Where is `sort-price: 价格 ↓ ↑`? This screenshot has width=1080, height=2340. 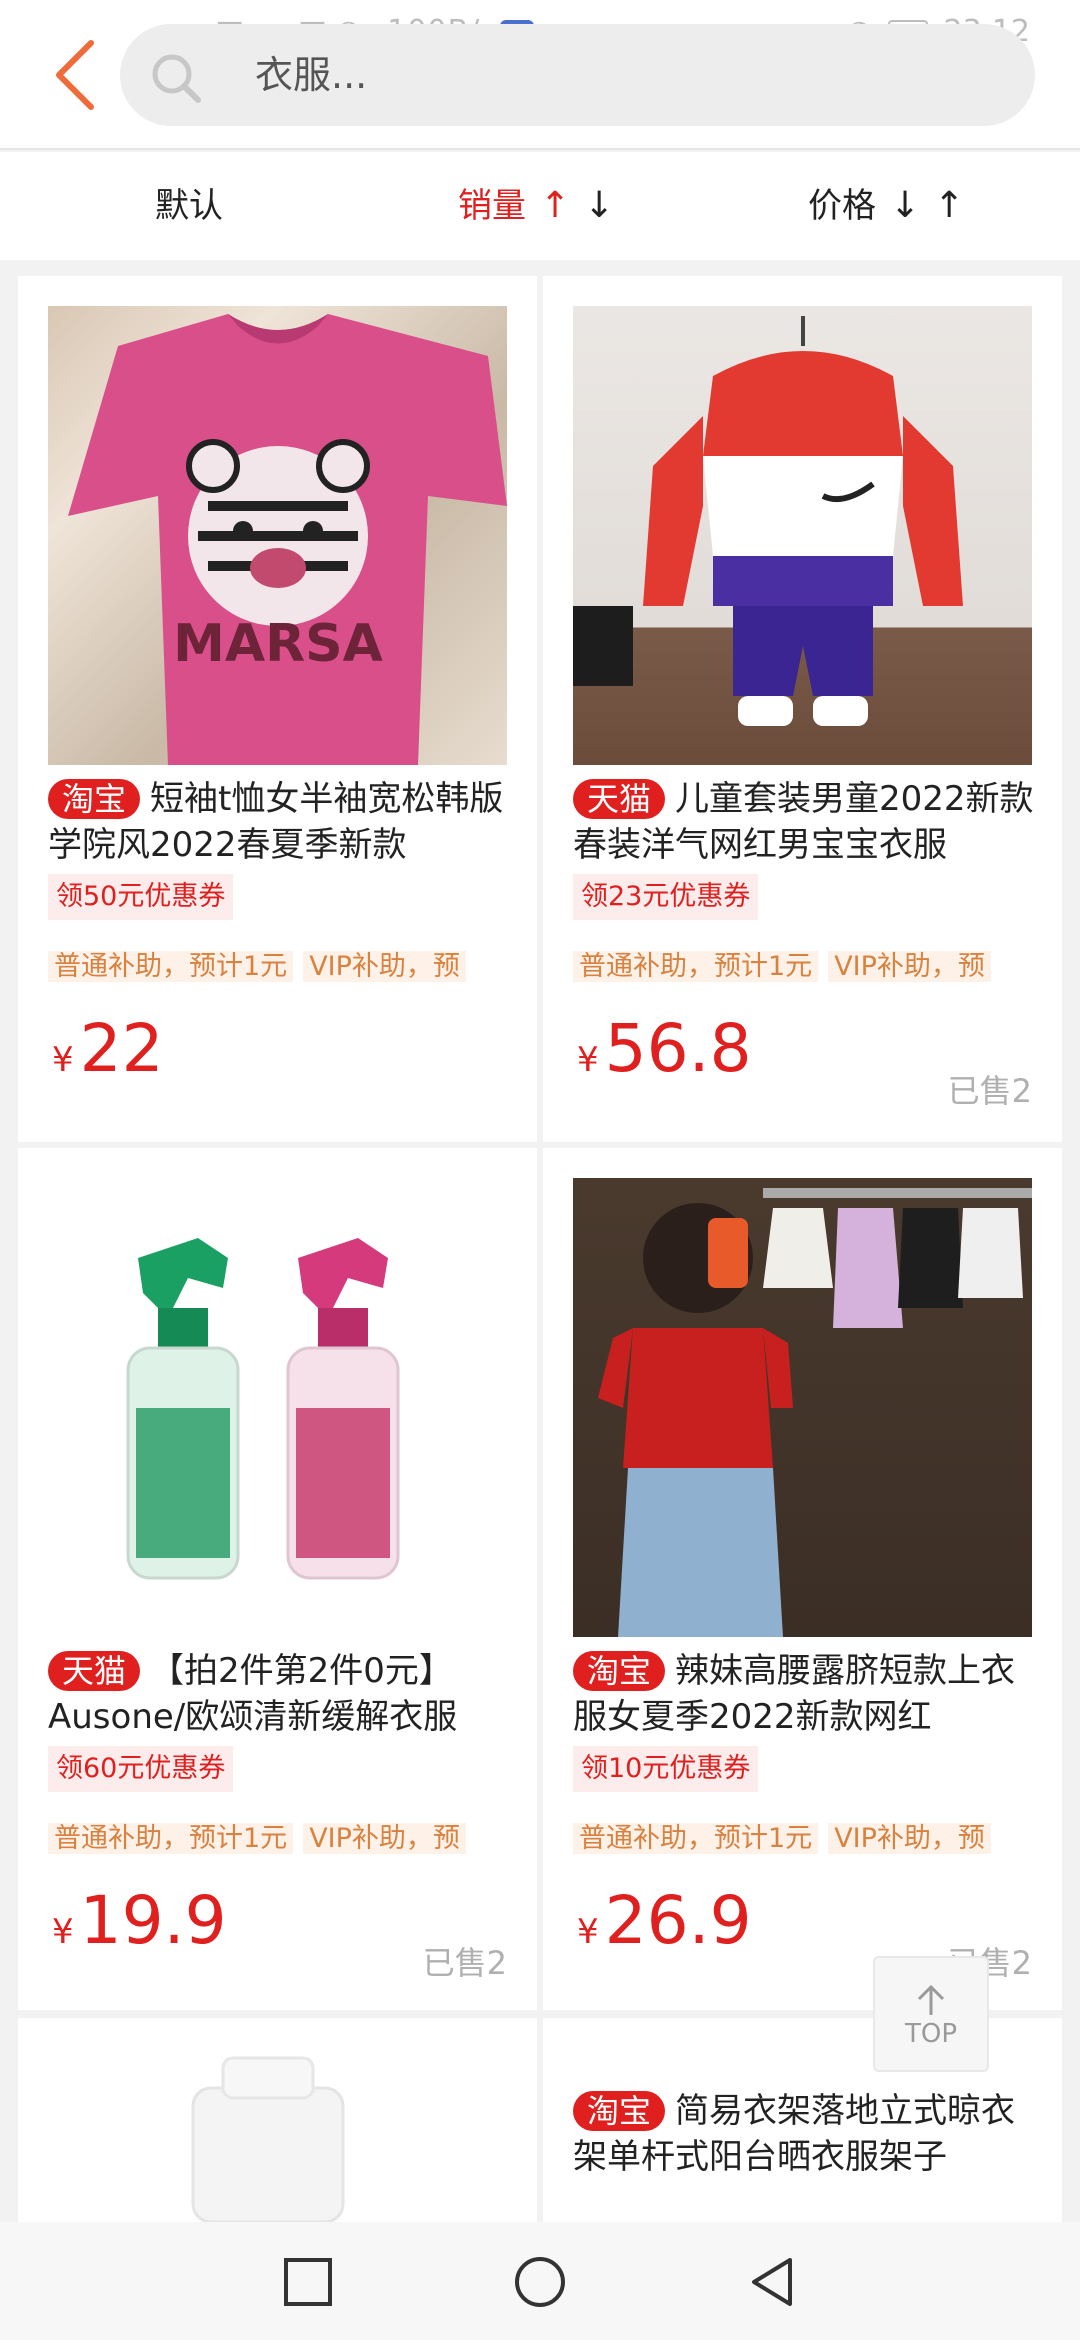 sort-price: 价格 ↓ ↑ is located at coordinates (886, 206).